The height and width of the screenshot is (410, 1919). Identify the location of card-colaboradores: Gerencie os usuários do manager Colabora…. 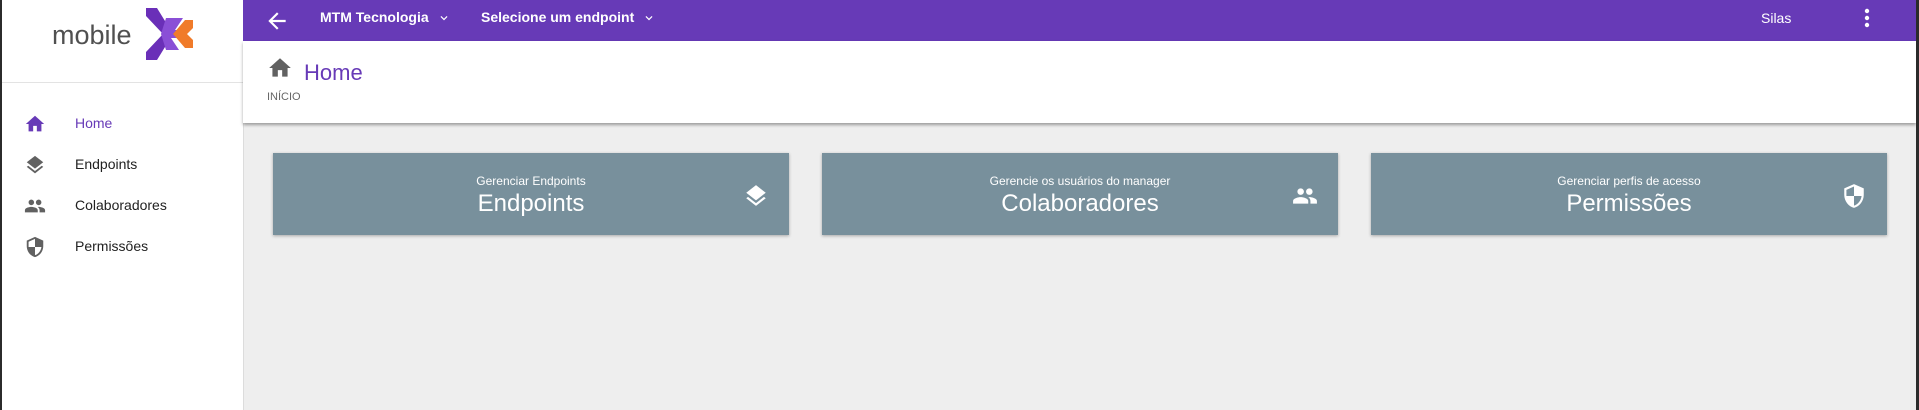
(1080, 194).